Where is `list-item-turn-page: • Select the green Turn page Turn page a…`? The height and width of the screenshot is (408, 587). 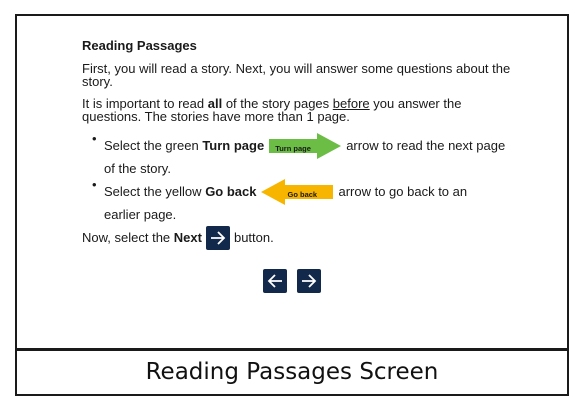 list-item-turn-page: • Select the green Turn page Turn page a… is located at coordinates (307, 155).